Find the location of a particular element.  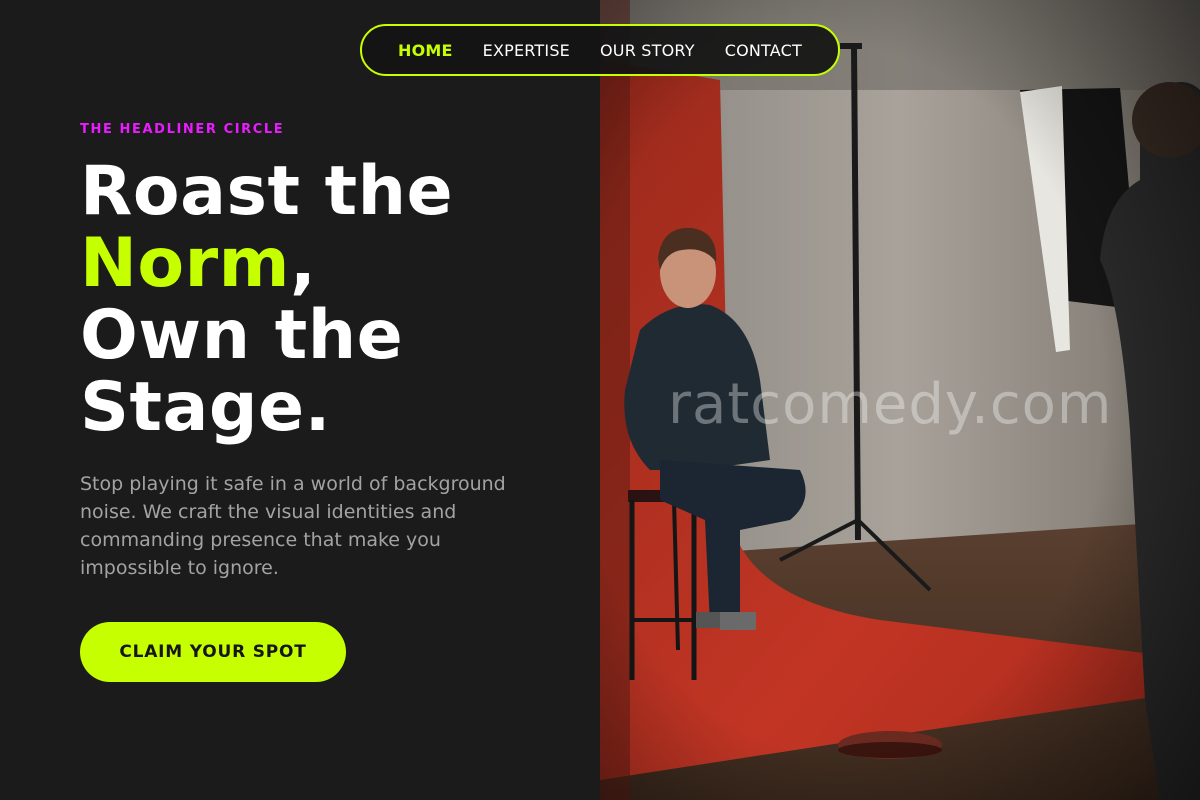

main-navigation: HOME EXPERTISE OUR STORY CONTACT is located at coordinates (600, 50).